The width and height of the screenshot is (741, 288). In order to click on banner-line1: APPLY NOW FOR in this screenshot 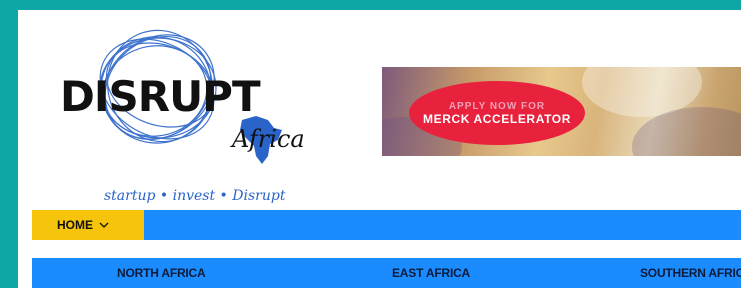, I will do `click(497, 106)`.